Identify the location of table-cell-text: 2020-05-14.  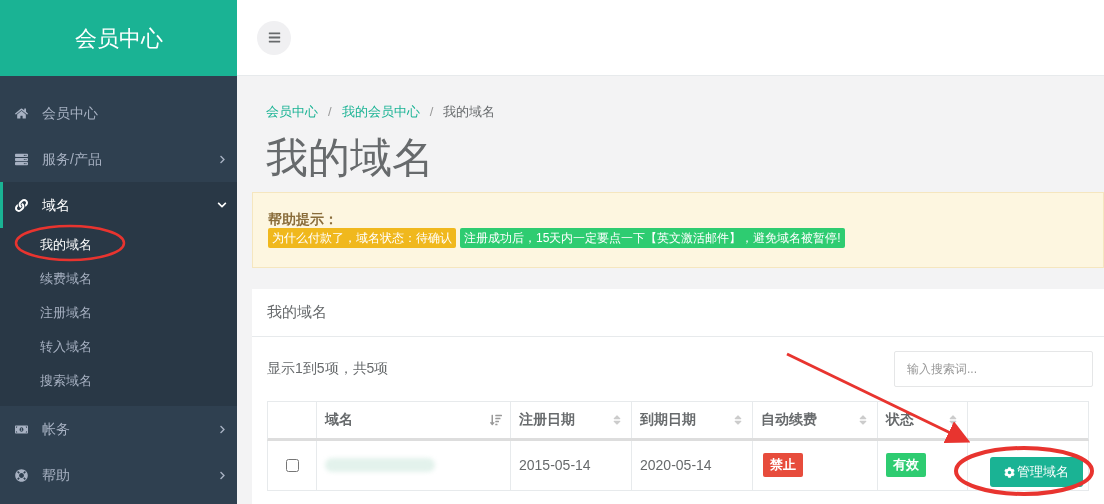
(676, 465).